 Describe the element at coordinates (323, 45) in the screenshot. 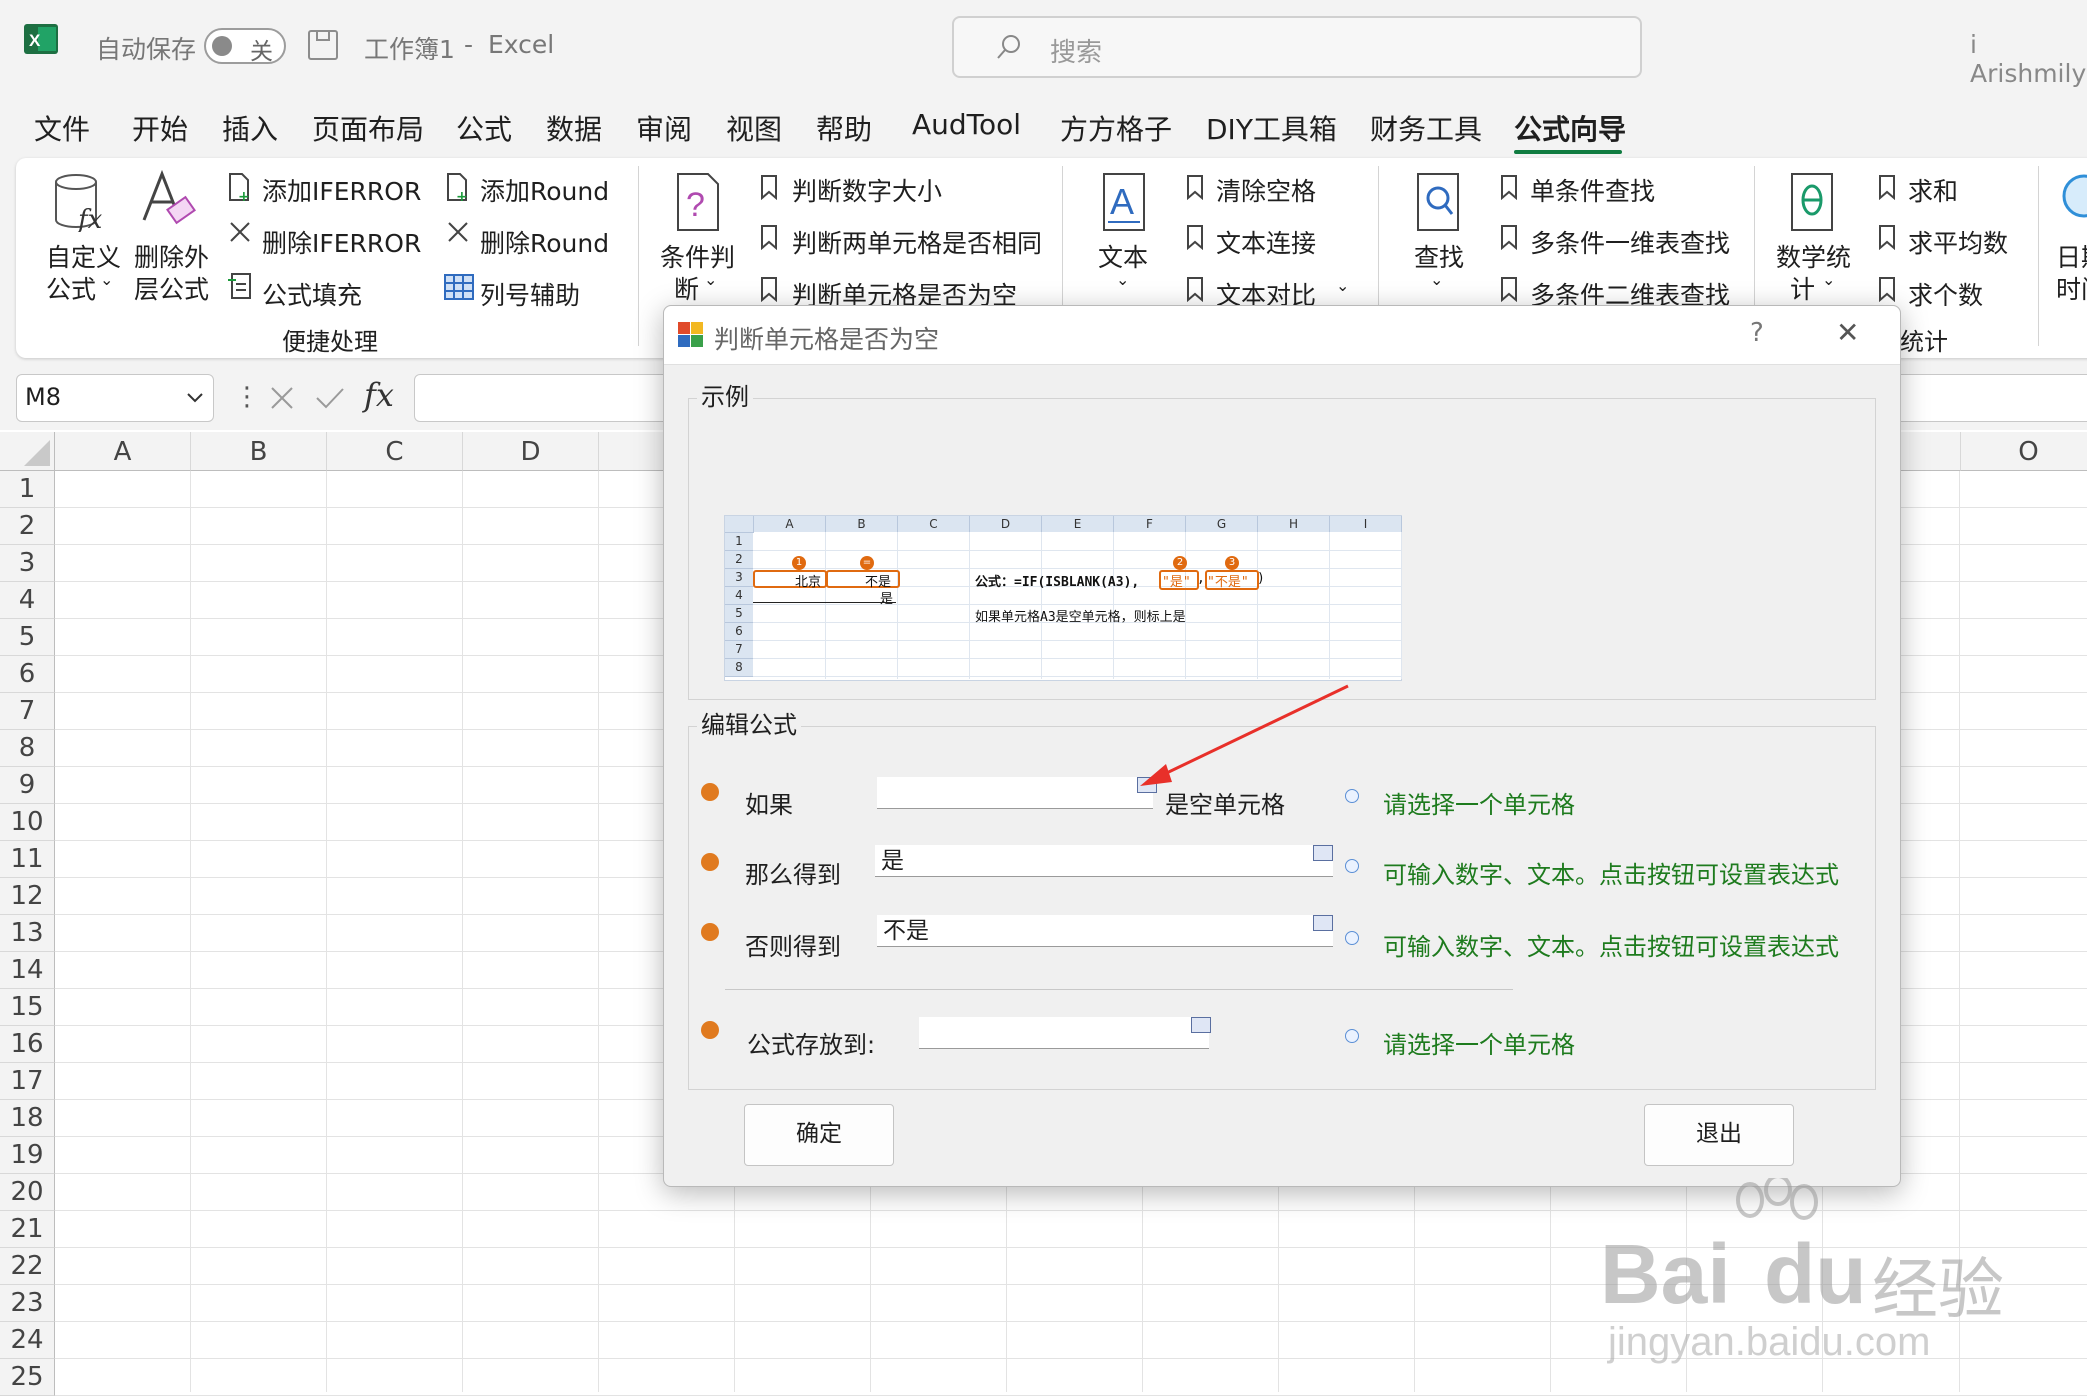

I see `save-icon` at that location.